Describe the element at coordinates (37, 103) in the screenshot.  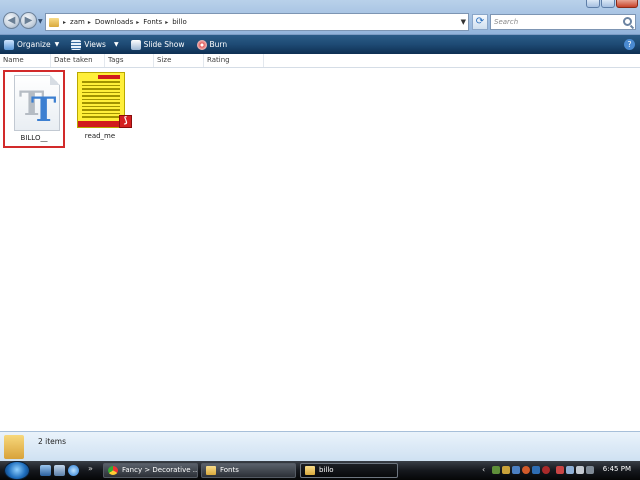
I see `font-file-icon: TT` at that location.